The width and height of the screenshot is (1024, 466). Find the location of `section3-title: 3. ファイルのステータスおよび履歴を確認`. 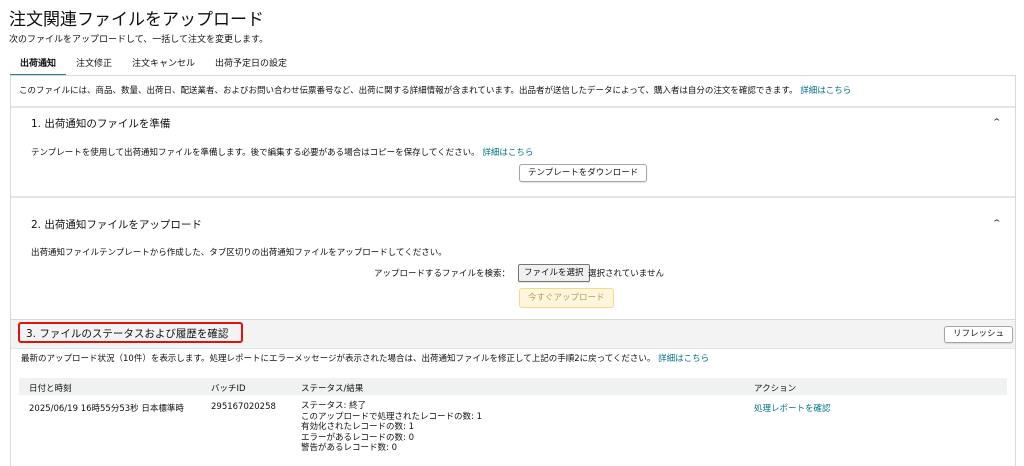

section3-title: 3. ファイルのステータスおよび履歴を確認 is located at coordinates (130, 332).